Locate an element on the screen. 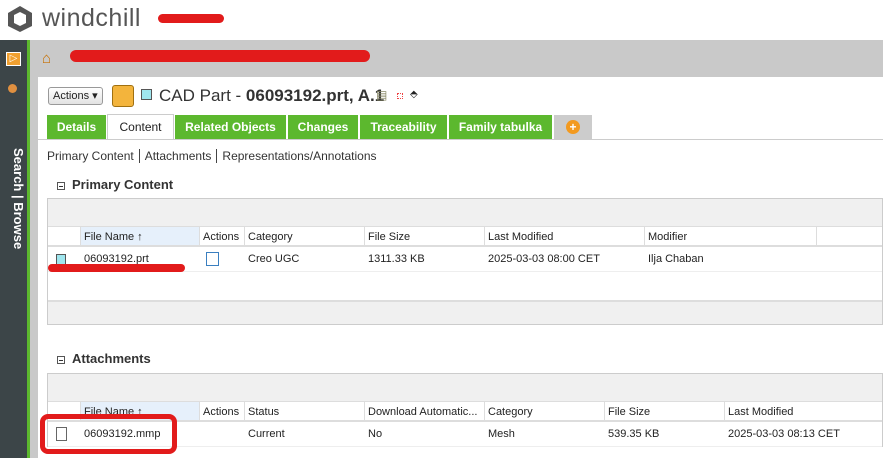 This screenshot has width=883, height=458. sidebar: ▷ Search | Browse is located at coordinates (15, 249).